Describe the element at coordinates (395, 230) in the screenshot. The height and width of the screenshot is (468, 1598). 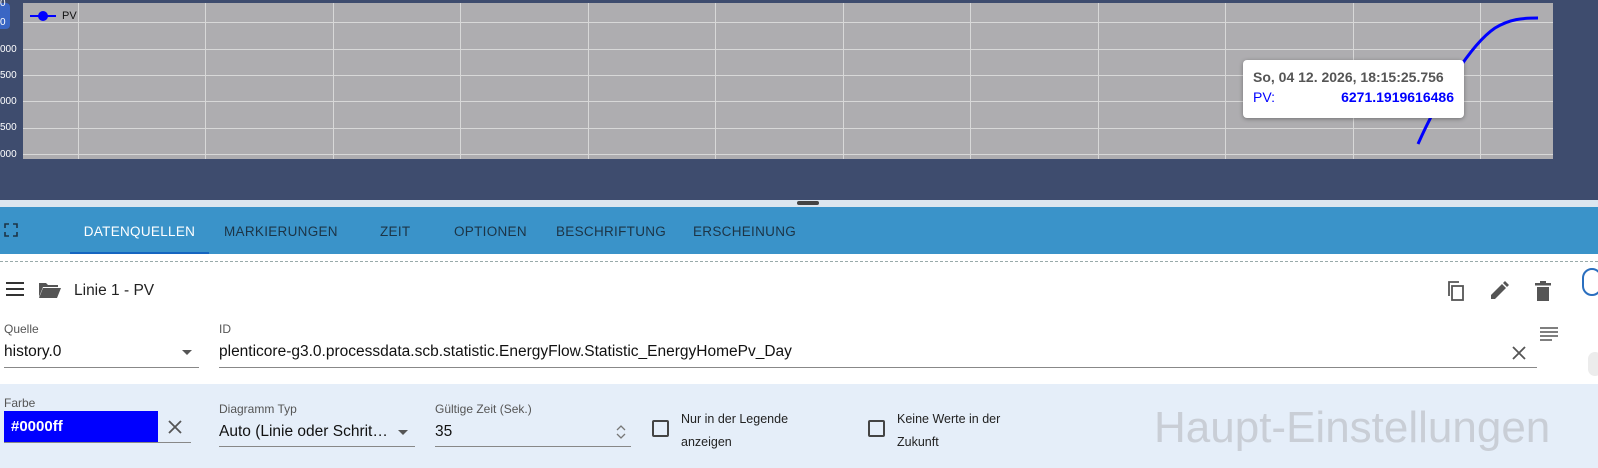
I see `tab-zeit: ZEIT` at that location.